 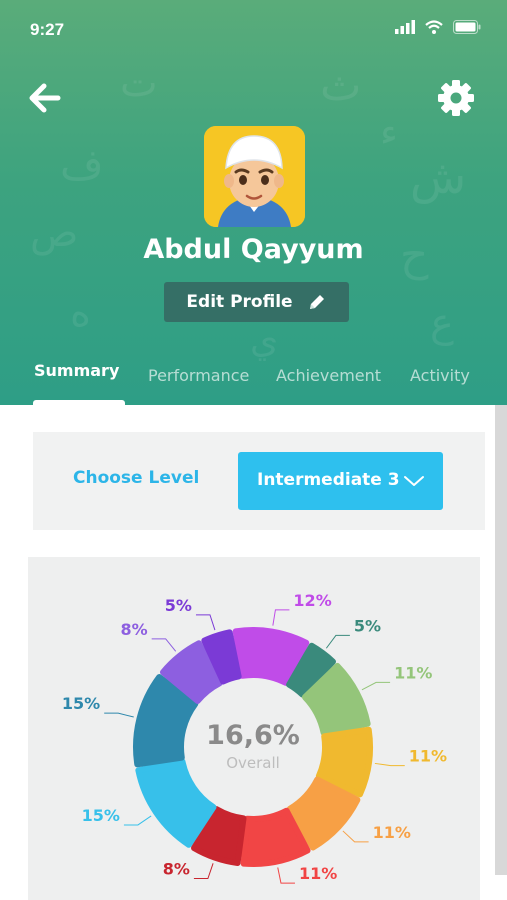 I want to click on choose-level-label: Choose Level, so click(x=136, y=478).